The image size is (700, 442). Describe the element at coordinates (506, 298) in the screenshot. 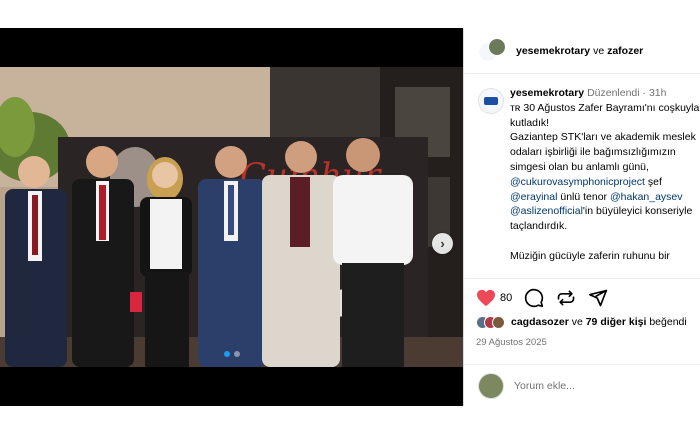

I see `like-count: 80` at that location.